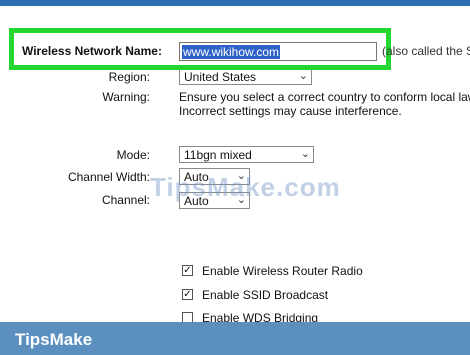  Describe the element at coordinates (92, 51) in the screenshot. I see `network-name-label: Wireless Network Name:` at that location.